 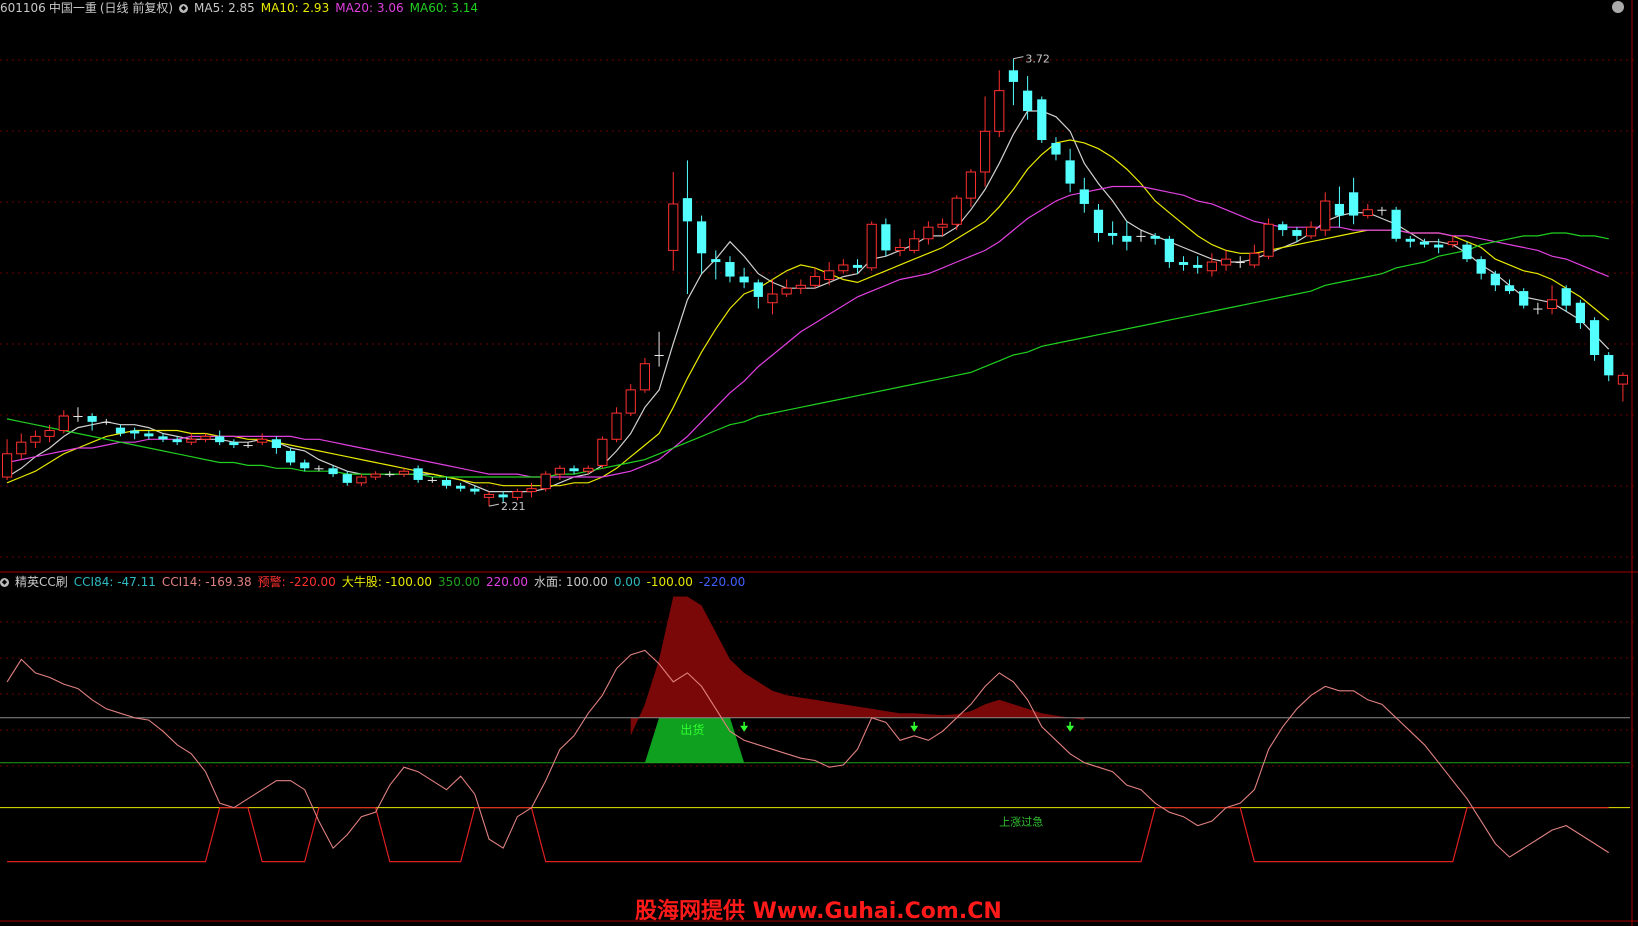 I want to click on ma-label-0: MA5: 2.85, so click(x=224, y=8).